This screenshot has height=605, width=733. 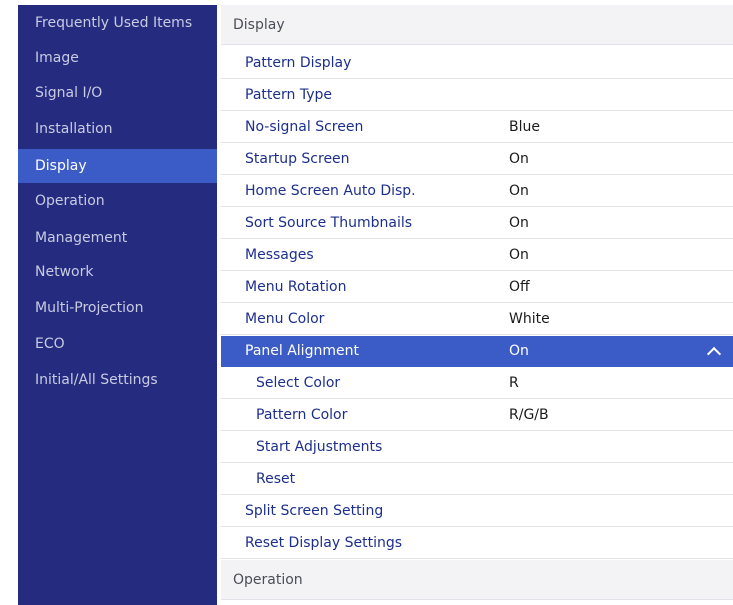 What do you see at coordinates (329, 223) in the screenshot?
I see `setting-label: Sort Source Thumbnails` at bounding box center [329, 223].